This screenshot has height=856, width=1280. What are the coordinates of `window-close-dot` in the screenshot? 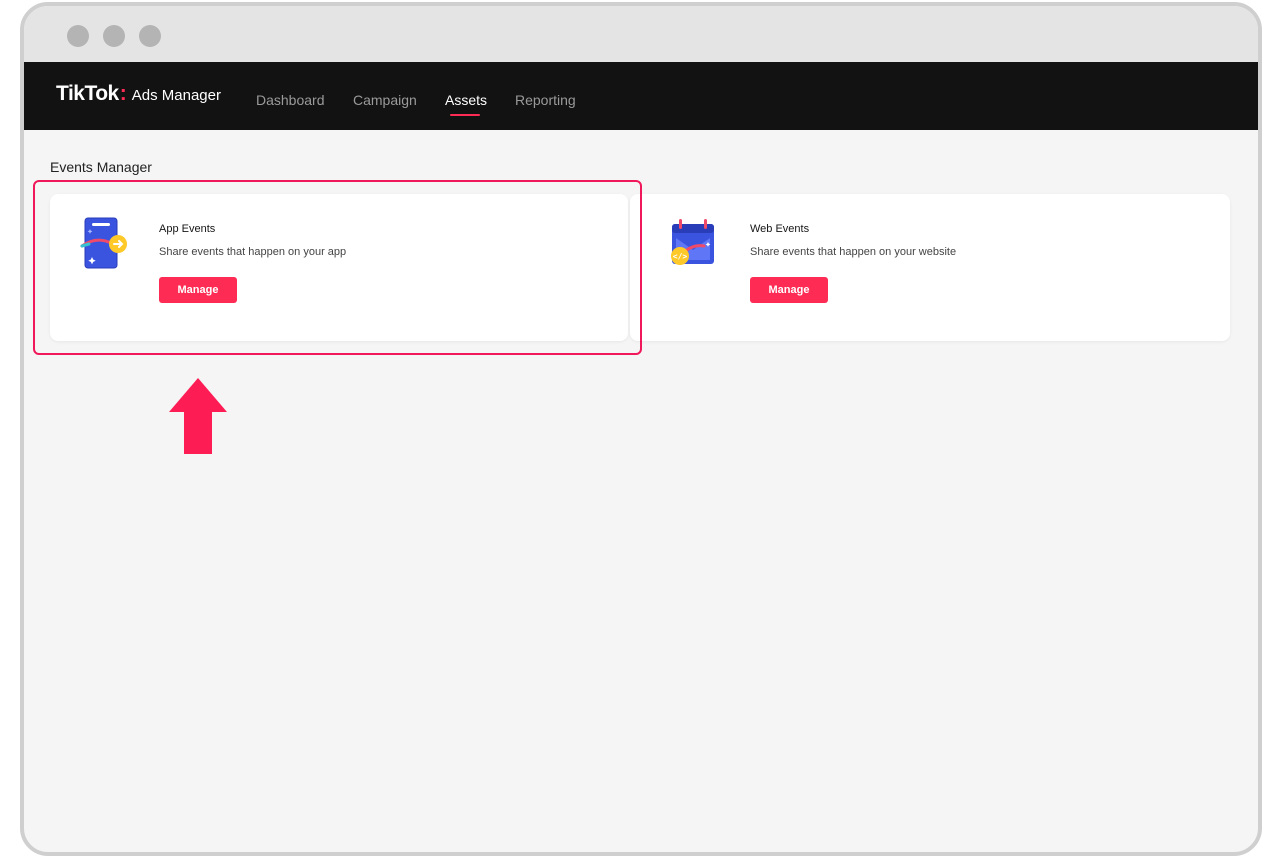 It's located at (78, 36).